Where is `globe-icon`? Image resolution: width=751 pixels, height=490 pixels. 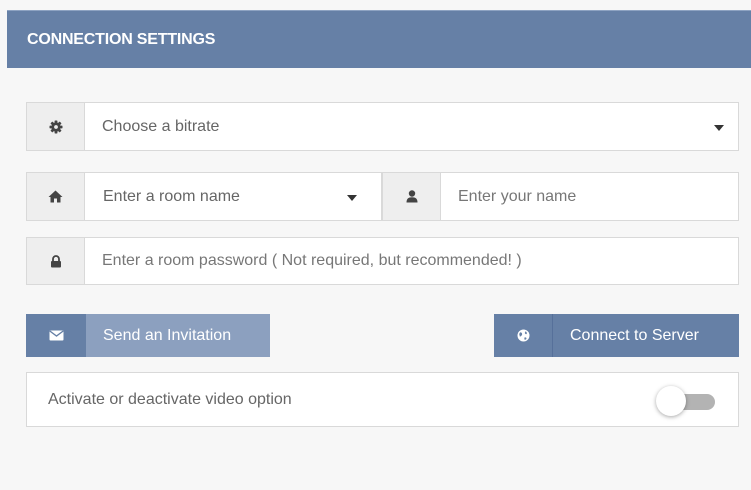
globe-icon is located at coordinates (523, 335).